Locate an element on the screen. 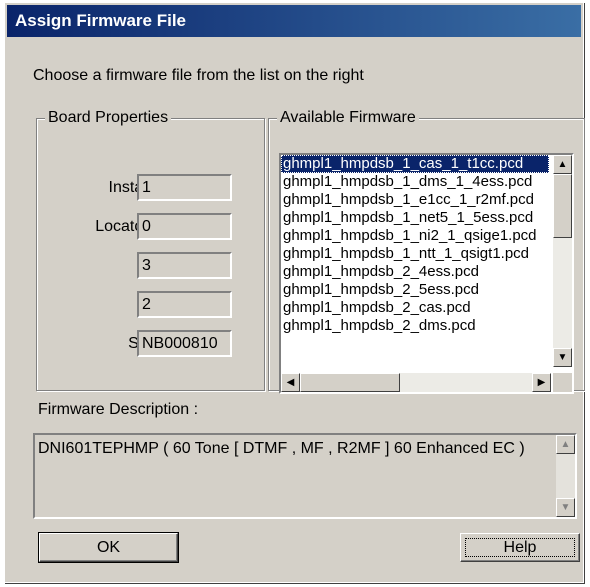 The height and width of the screenshot is (587, 590). serial-row: Serial NB000810 is located at coordinates (152, 345).